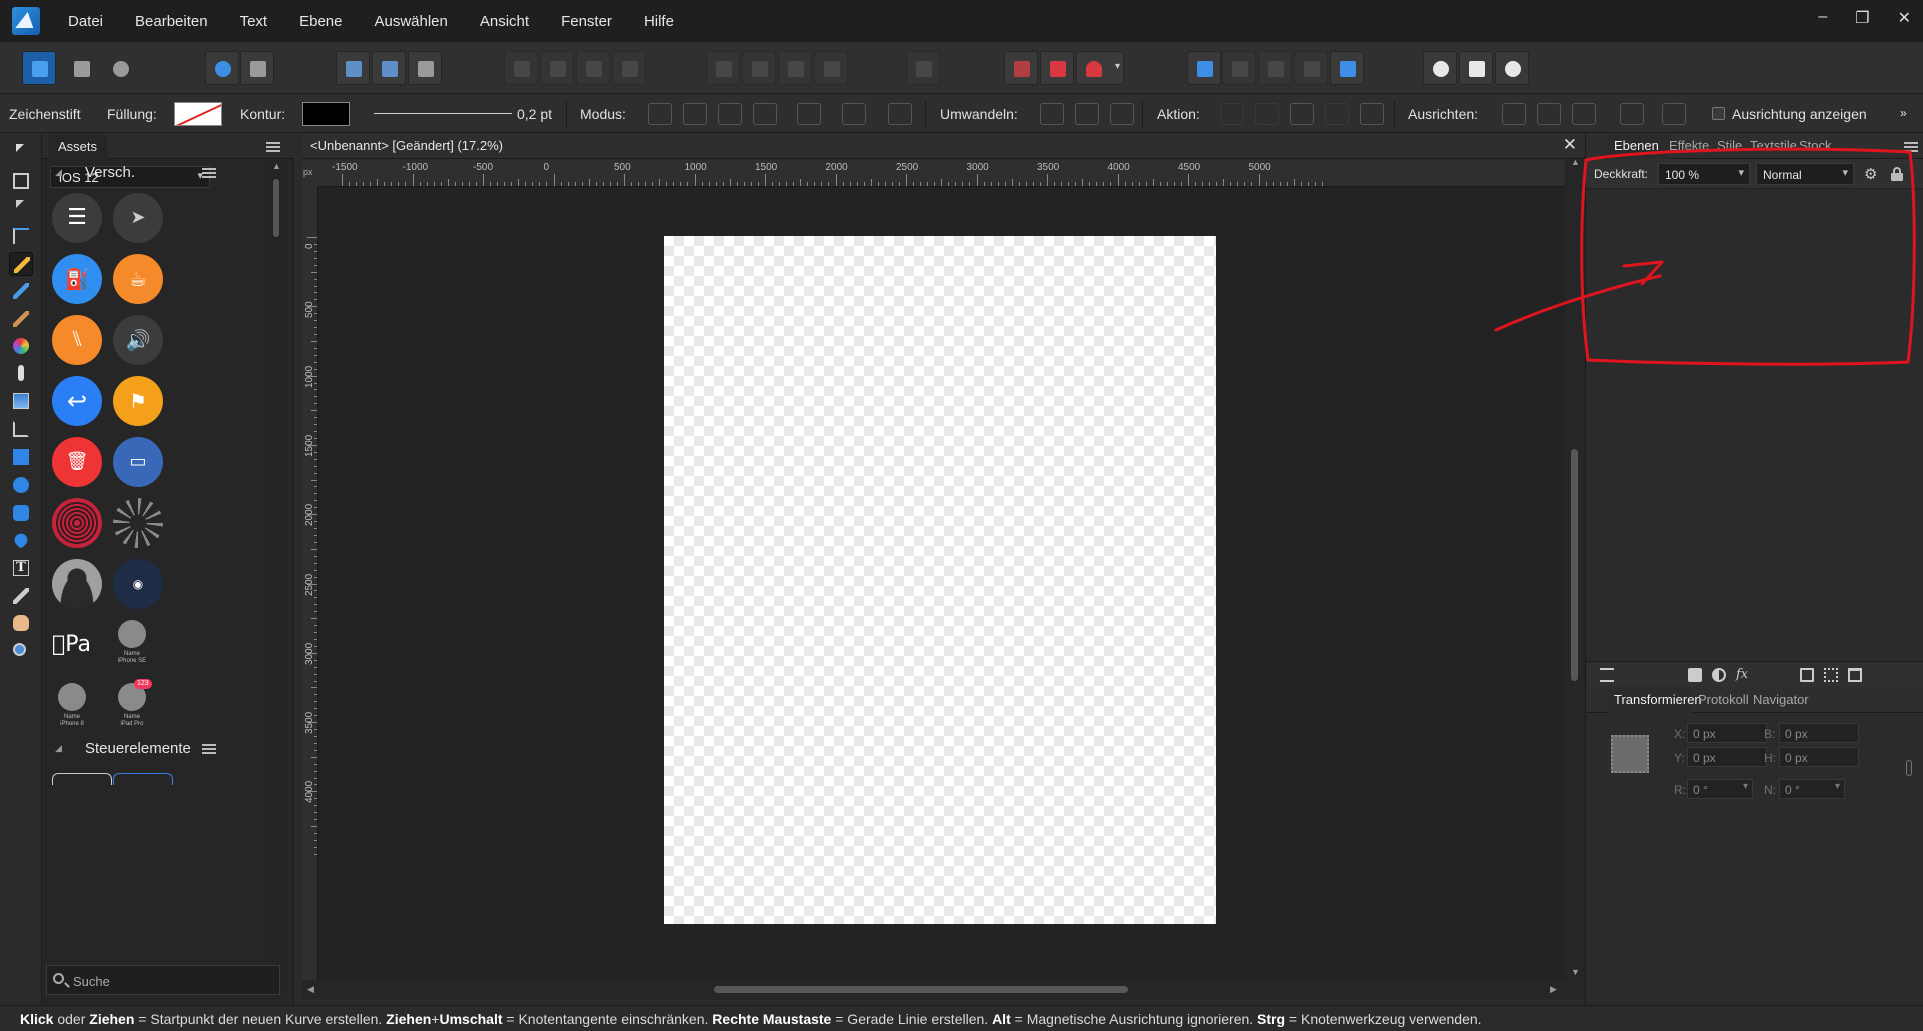  I want to click on menu-hilfe: Hilfe, so click(659, 21).